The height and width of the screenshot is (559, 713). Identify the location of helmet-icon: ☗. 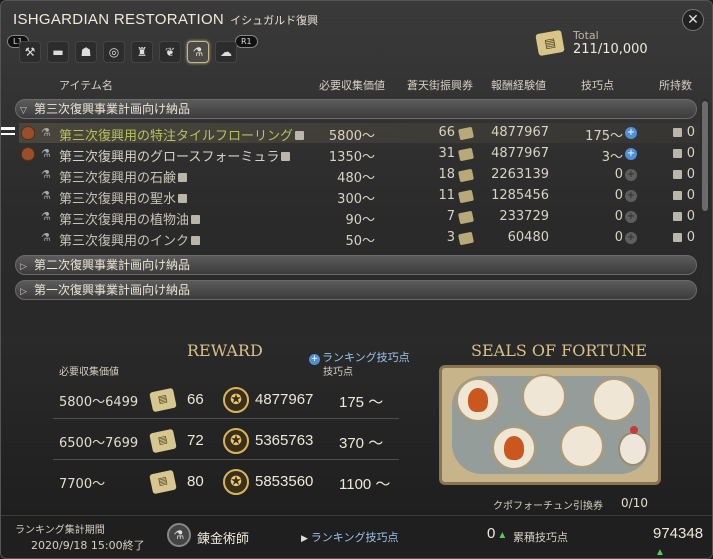
(86, 52).